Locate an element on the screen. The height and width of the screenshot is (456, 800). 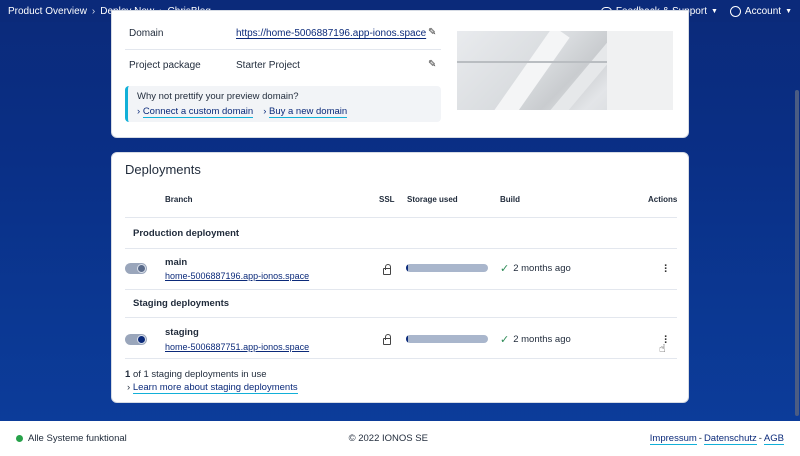
deployments-title: Deployments is located at coordinates (163, 169).